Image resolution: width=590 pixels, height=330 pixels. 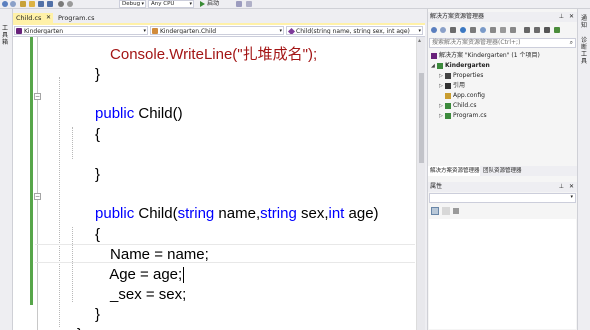 What do you see at coordinates (70, 4) in the screenshot?
I see `redo-icon` at bounding box center [70, 4].